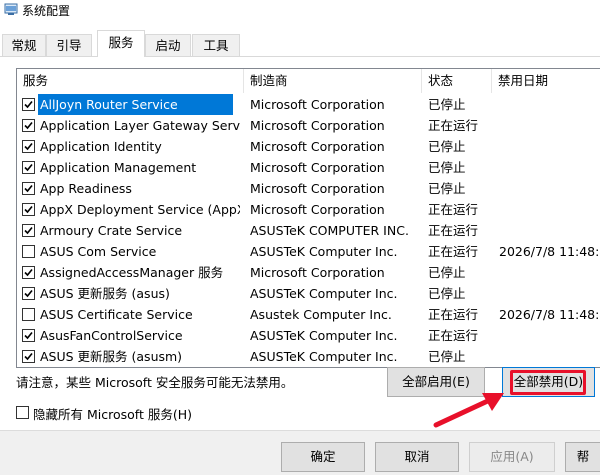 The image size is (600, 475). I want to click on service-name: App Readiness, so click(86, 188).